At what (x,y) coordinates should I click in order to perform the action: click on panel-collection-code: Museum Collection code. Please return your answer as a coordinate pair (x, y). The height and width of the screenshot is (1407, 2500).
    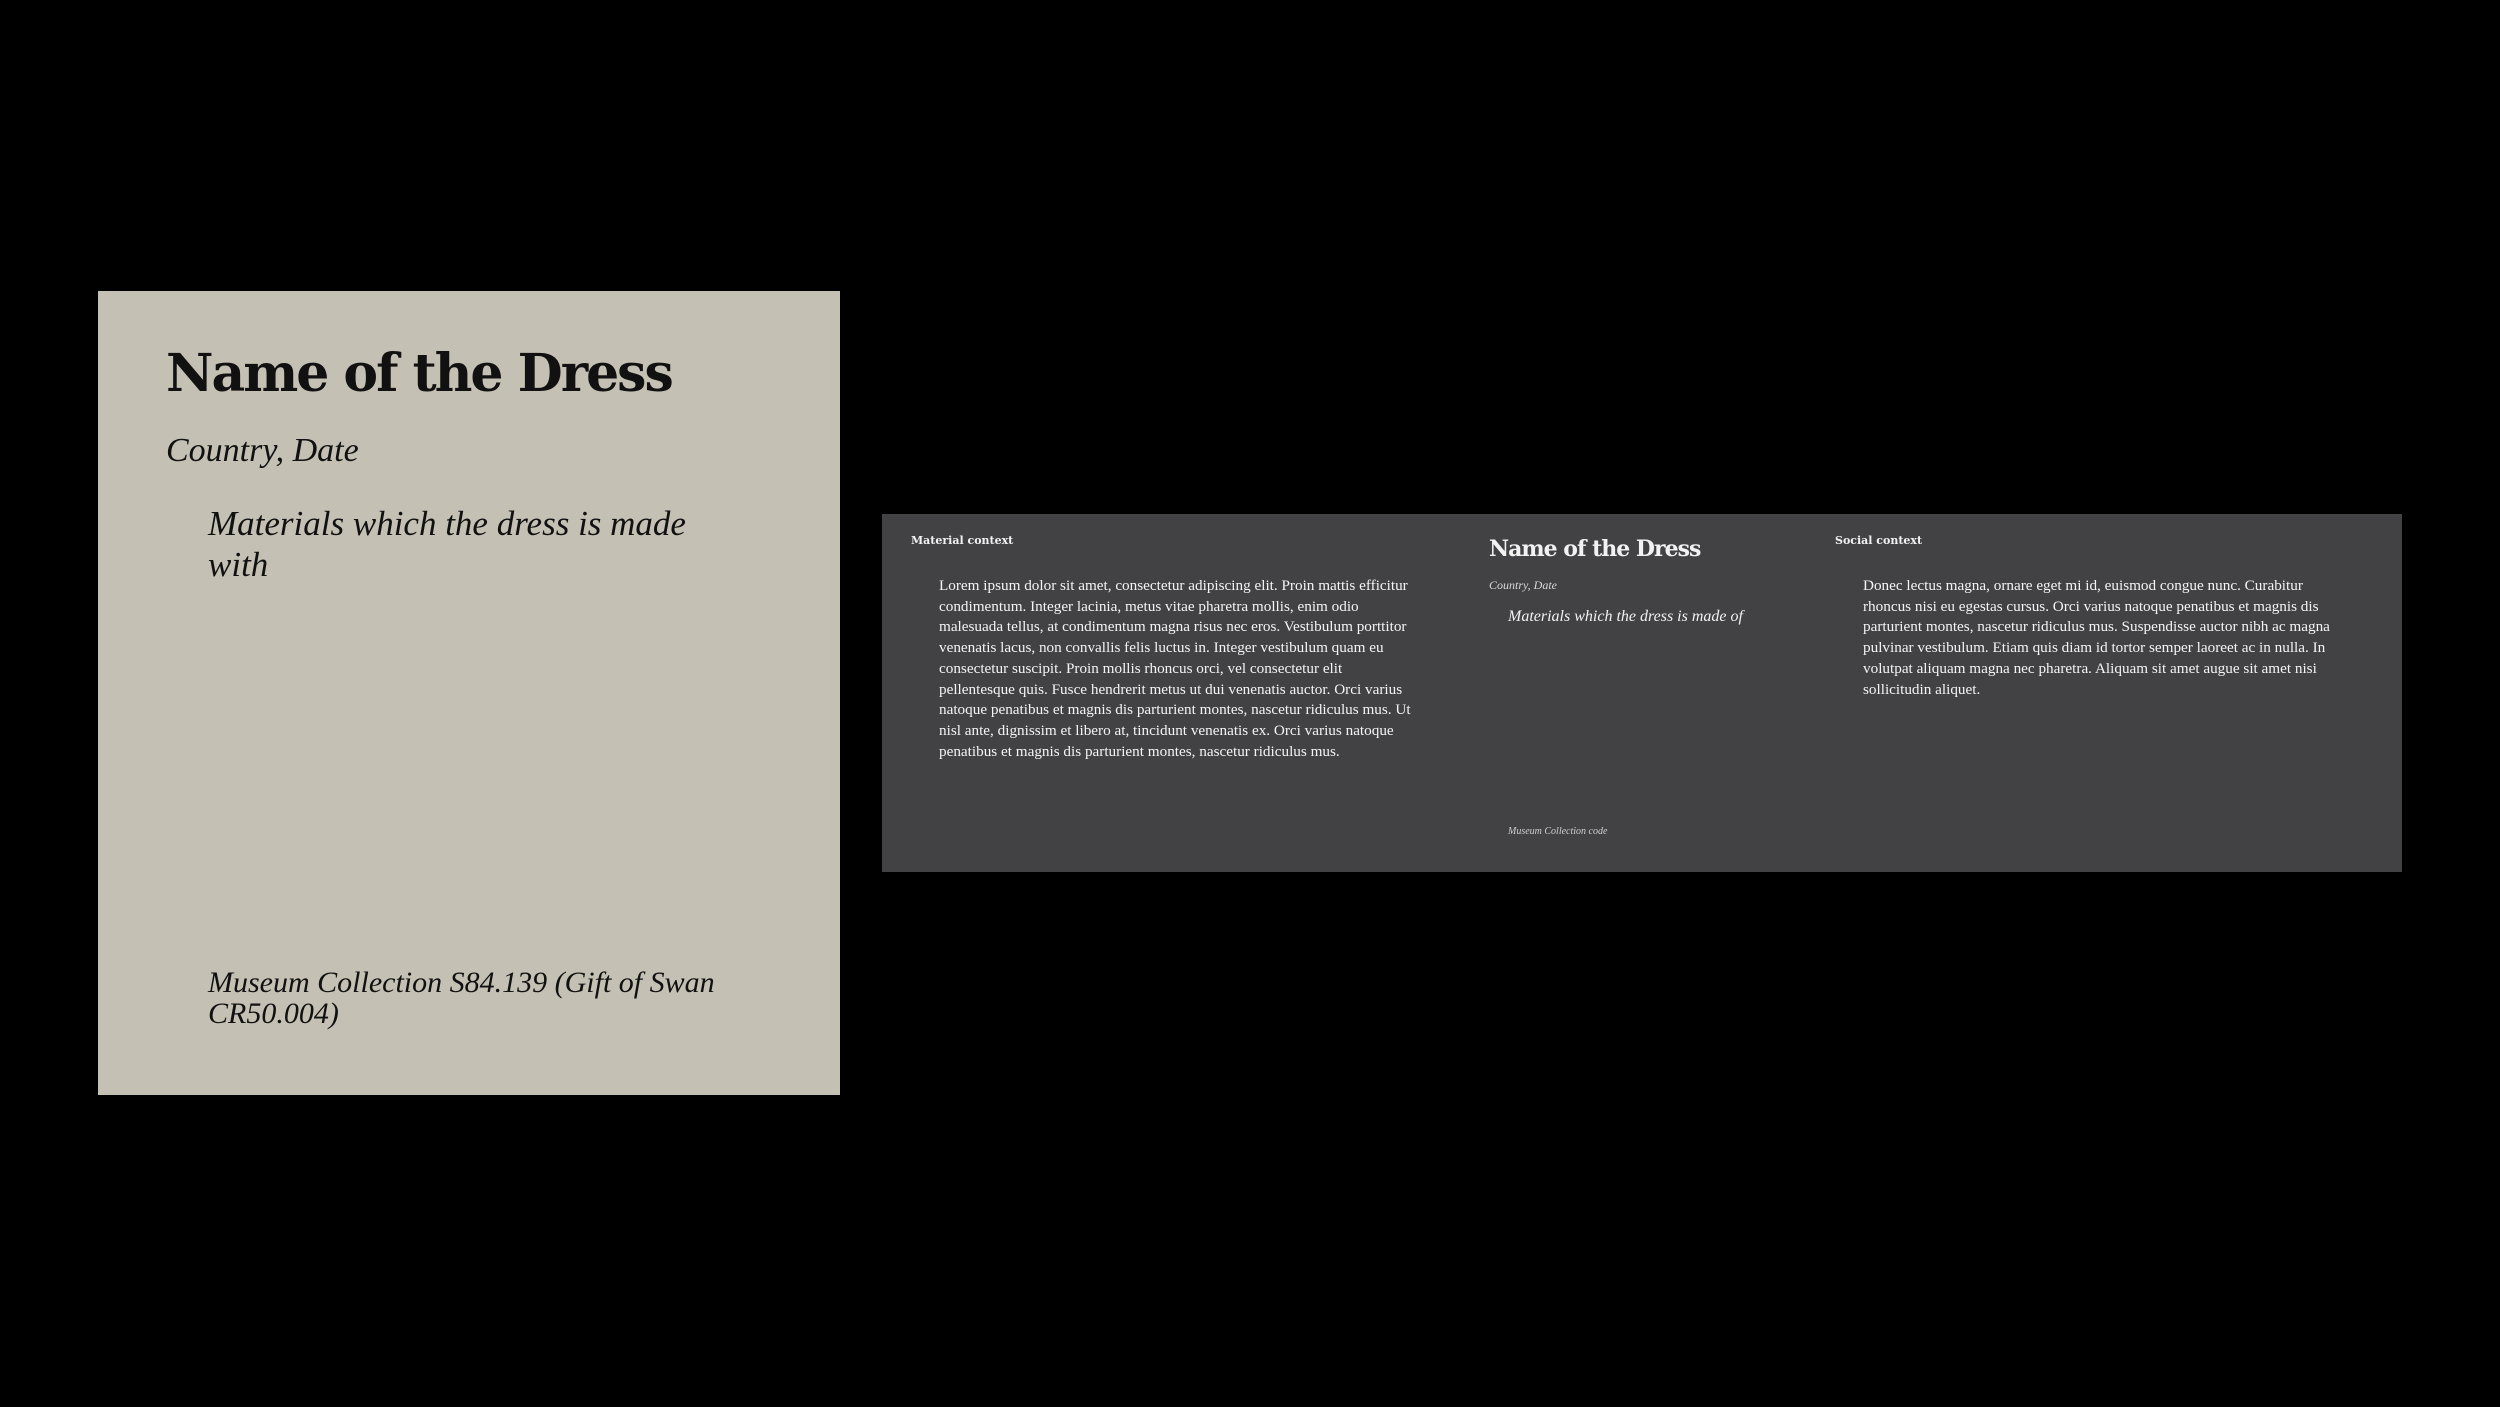
    Looking at the image, I should click on (1558, 831).